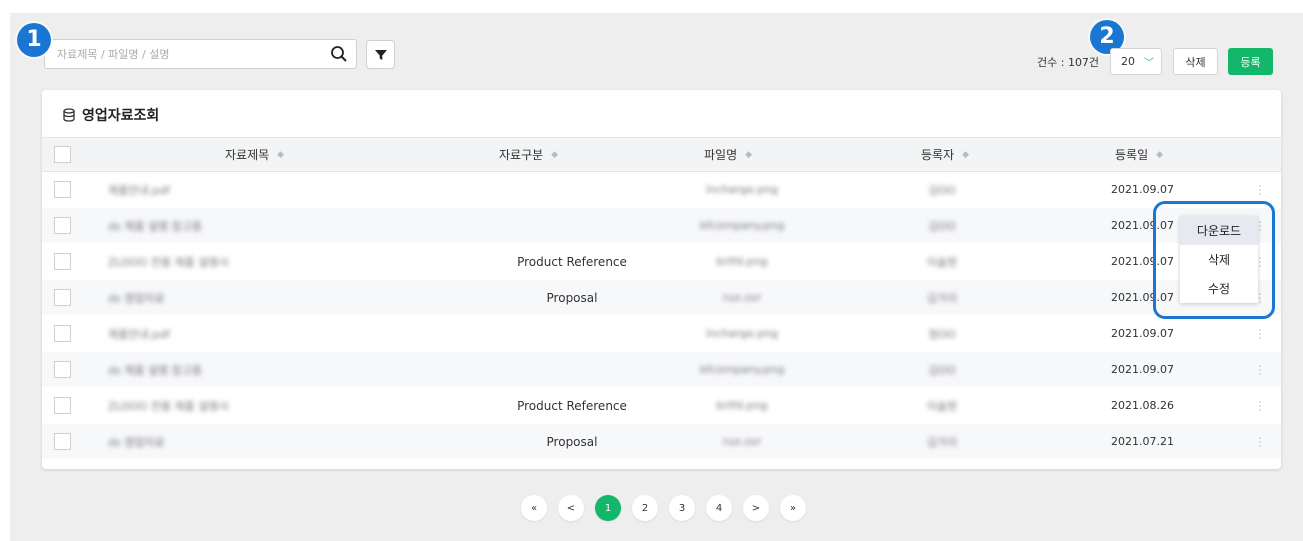  Describe the element at coordinates (254, 154) in the screenshot. I see `column-header-title: 자료제목 ◆` at that location.